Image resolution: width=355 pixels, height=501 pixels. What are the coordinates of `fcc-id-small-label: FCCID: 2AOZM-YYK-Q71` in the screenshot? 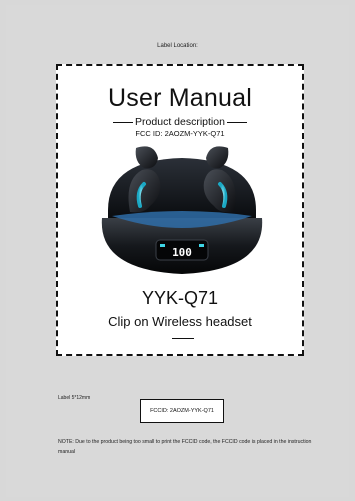 It's located at (182, 411).